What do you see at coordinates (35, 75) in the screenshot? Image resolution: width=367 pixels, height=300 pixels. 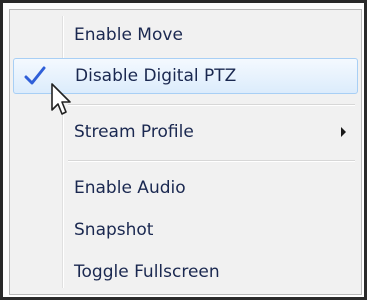 I see `check-icon` at bounding box center [35, 75].